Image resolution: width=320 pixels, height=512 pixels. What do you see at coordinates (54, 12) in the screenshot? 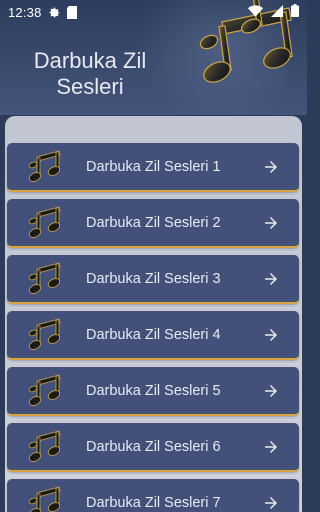
I see `gear-icon` at bounding box center [54, 12].